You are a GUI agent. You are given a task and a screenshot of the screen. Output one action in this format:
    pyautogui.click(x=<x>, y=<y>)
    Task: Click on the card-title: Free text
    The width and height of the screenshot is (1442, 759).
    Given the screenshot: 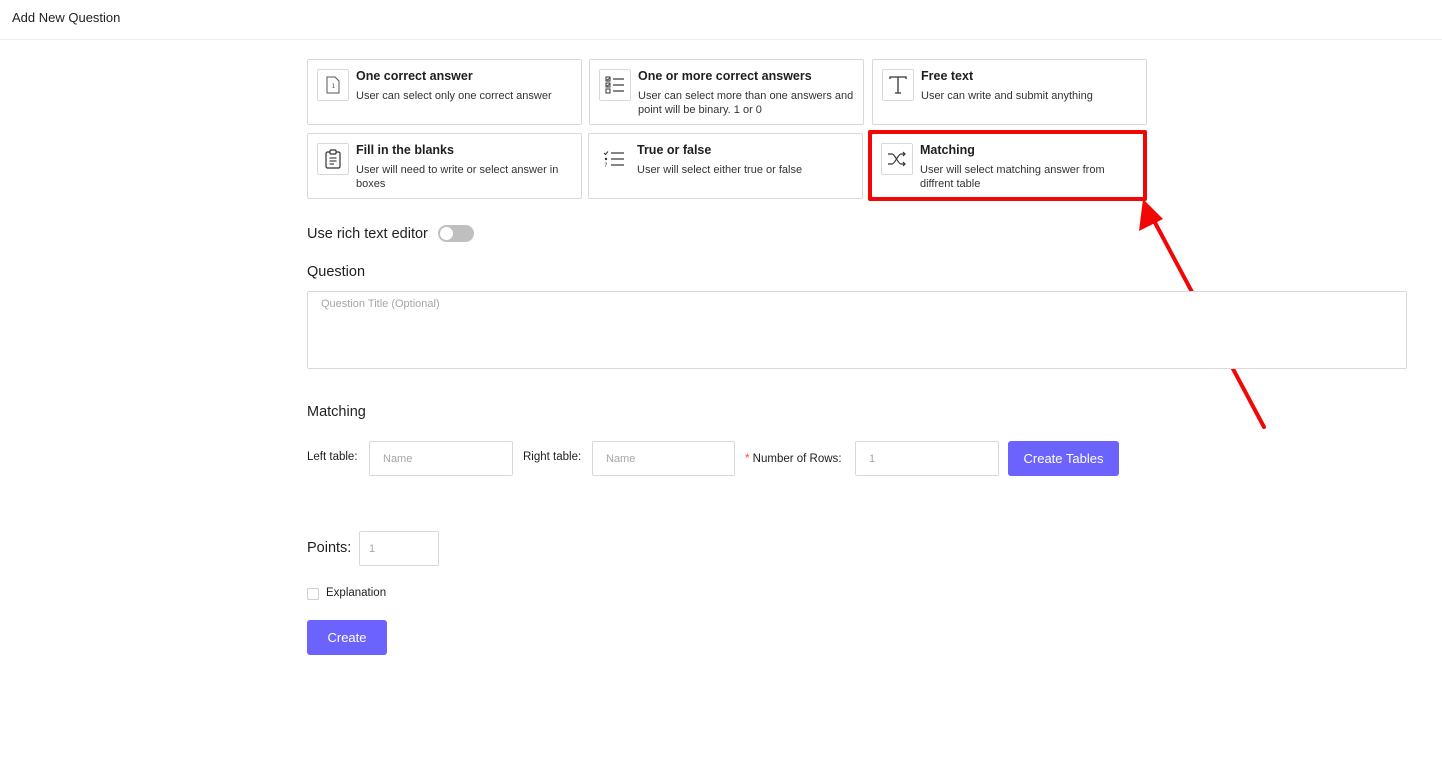 What is the action you would take?
    pyautogui.click(x=947, y=76)
    